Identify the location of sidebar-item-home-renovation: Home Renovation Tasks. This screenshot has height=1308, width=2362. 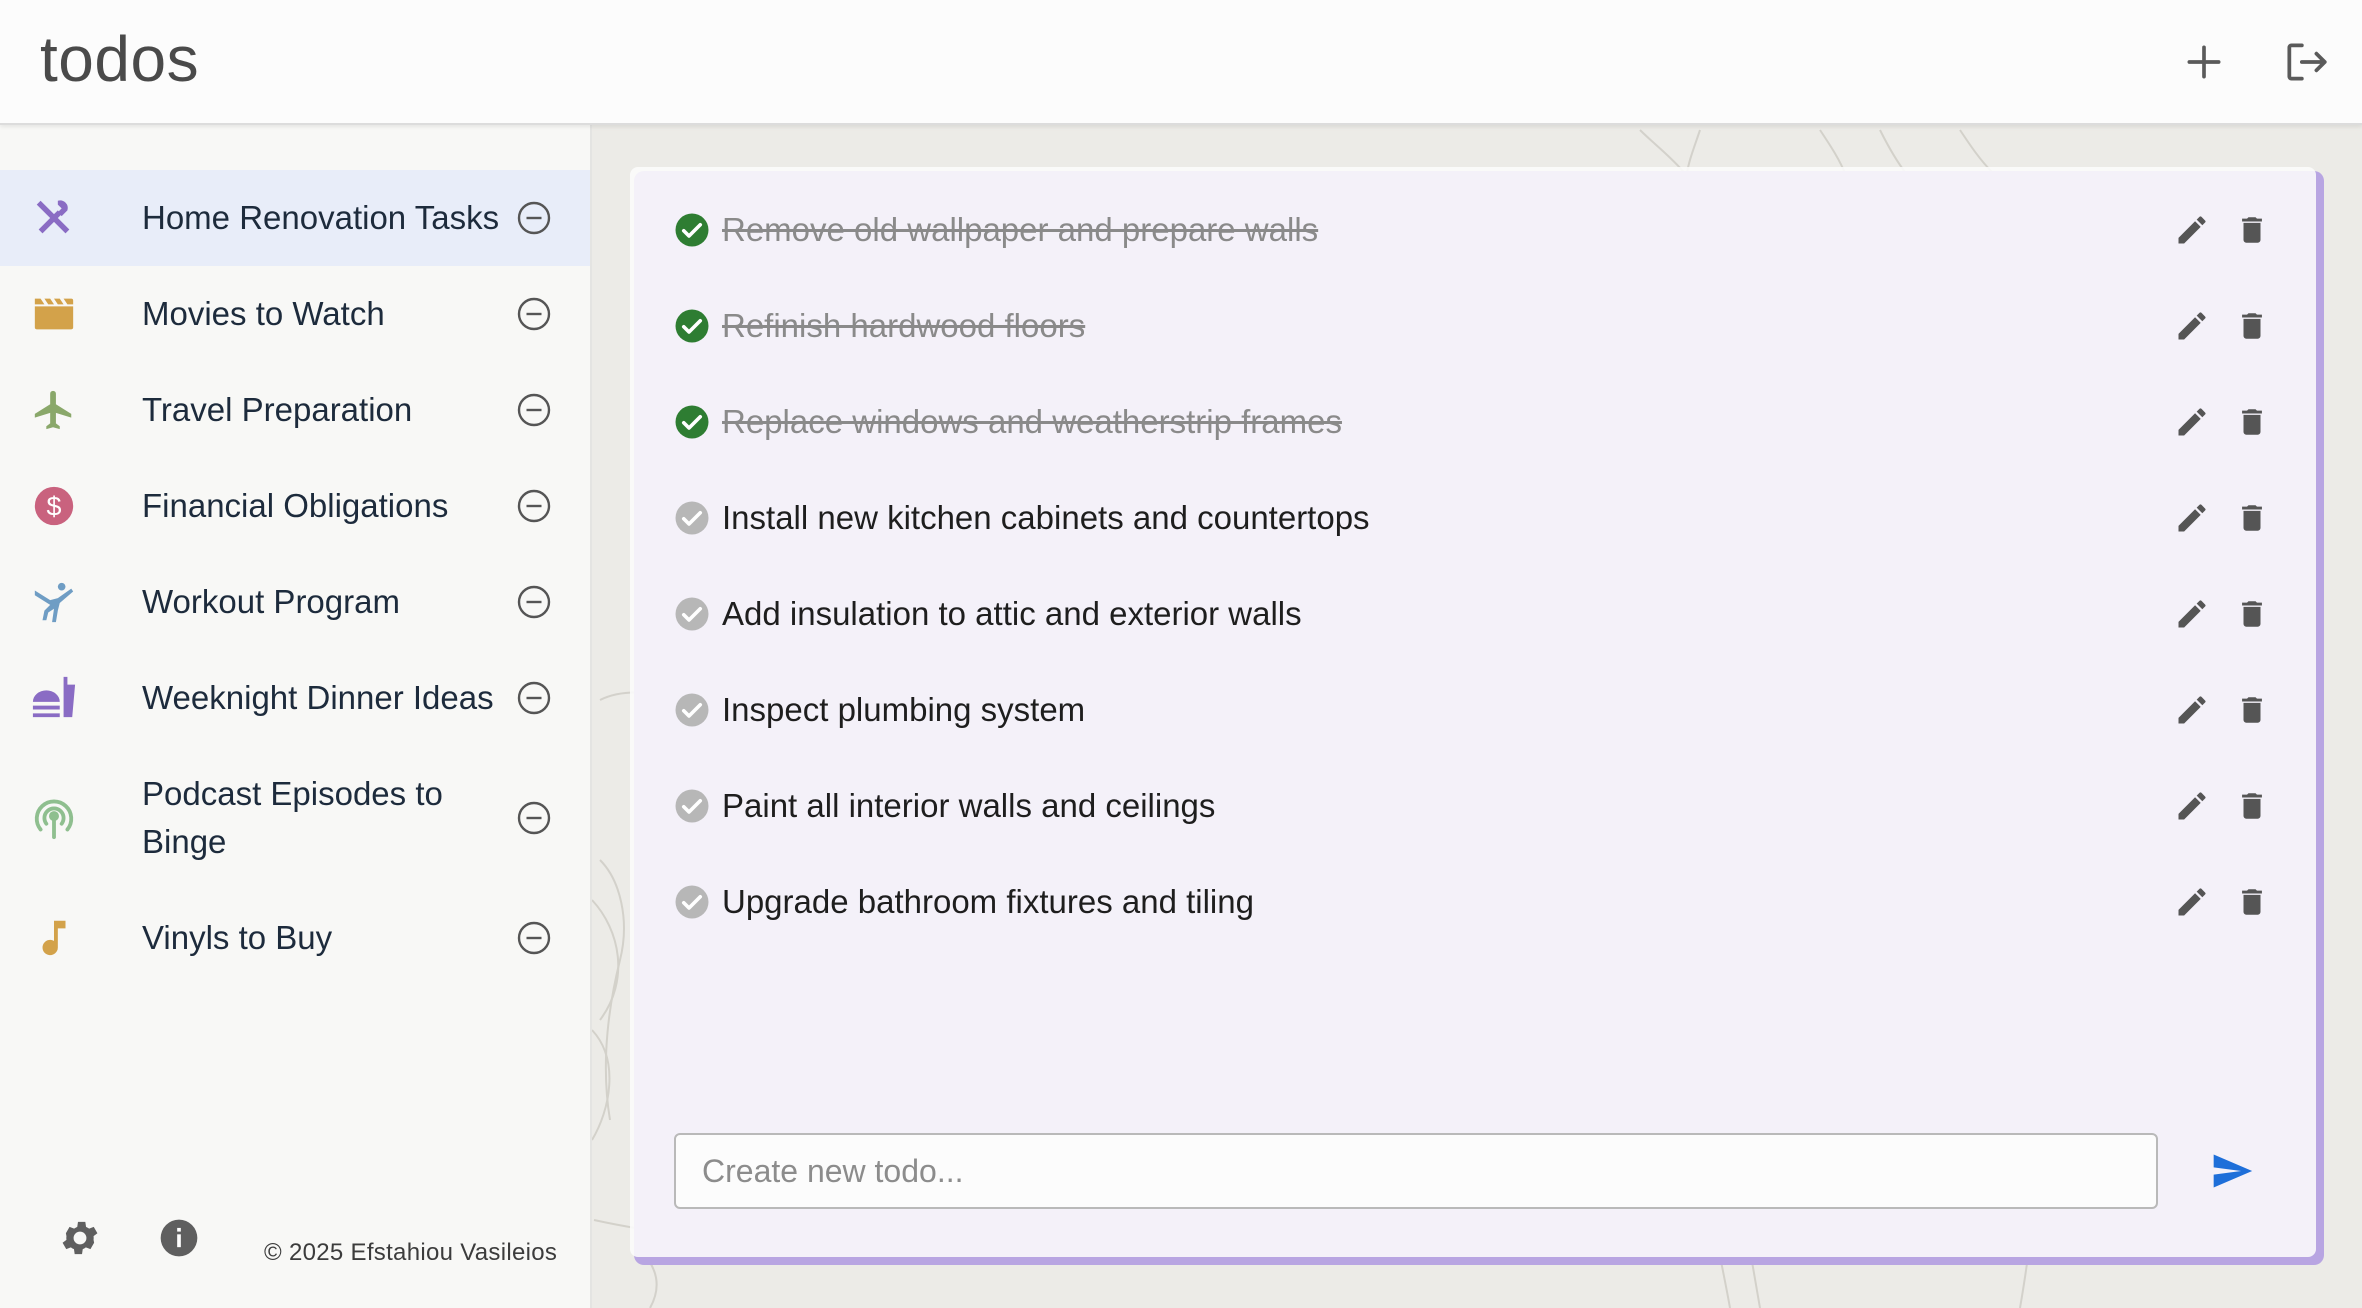
(295, 218).